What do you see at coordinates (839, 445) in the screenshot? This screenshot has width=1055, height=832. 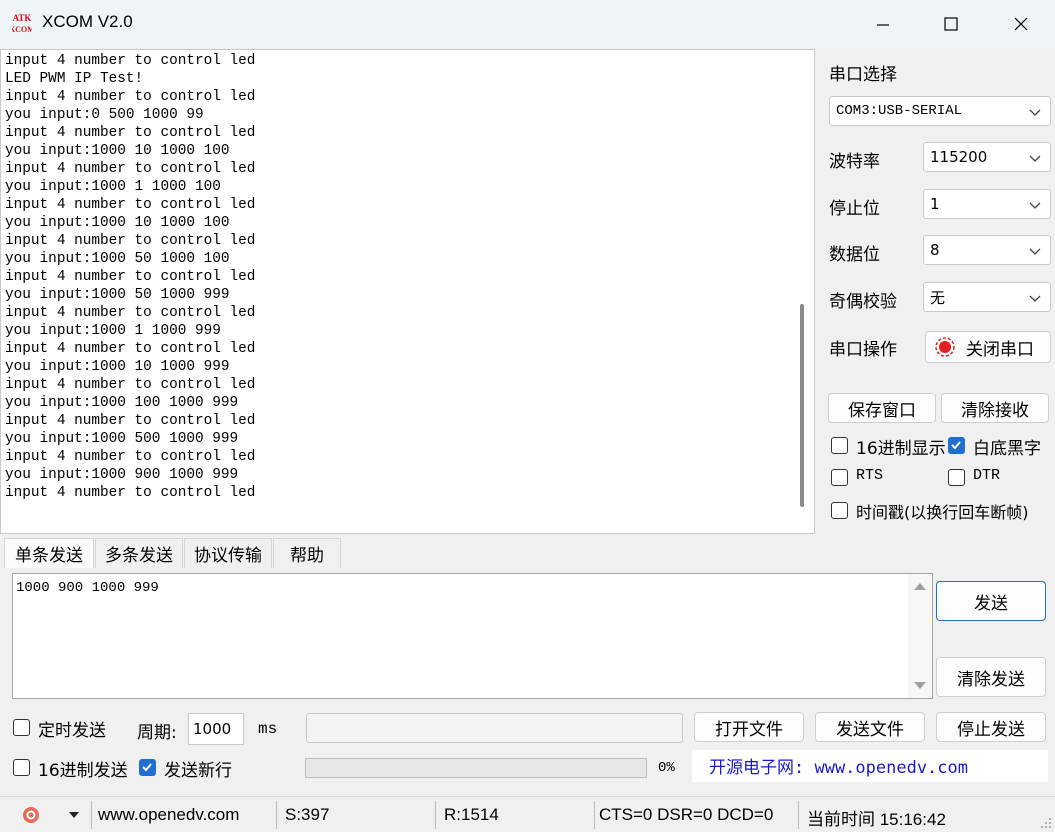 I see `hex-display-checkbox` at bounding box center [839, 445].